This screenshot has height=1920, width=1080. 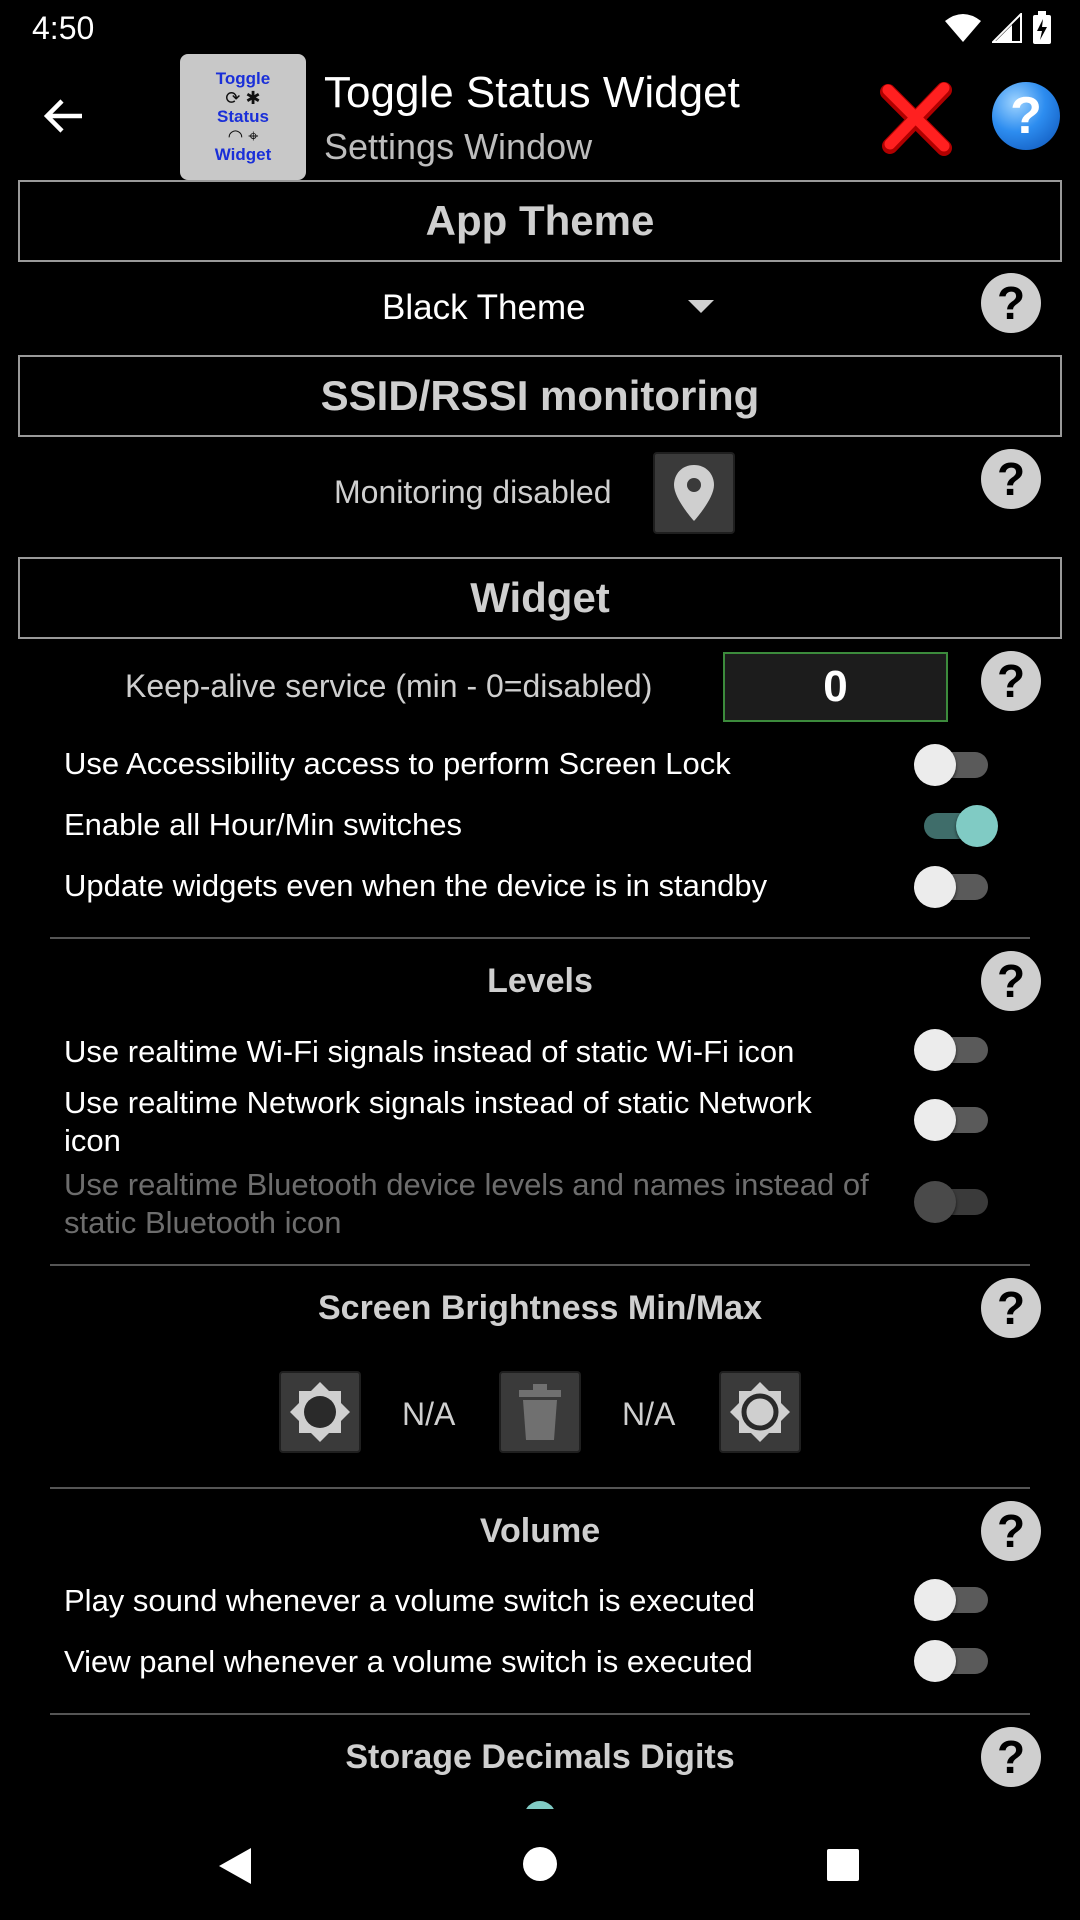 I want to click on brightness-max-button, so click(x=760, y=1412).